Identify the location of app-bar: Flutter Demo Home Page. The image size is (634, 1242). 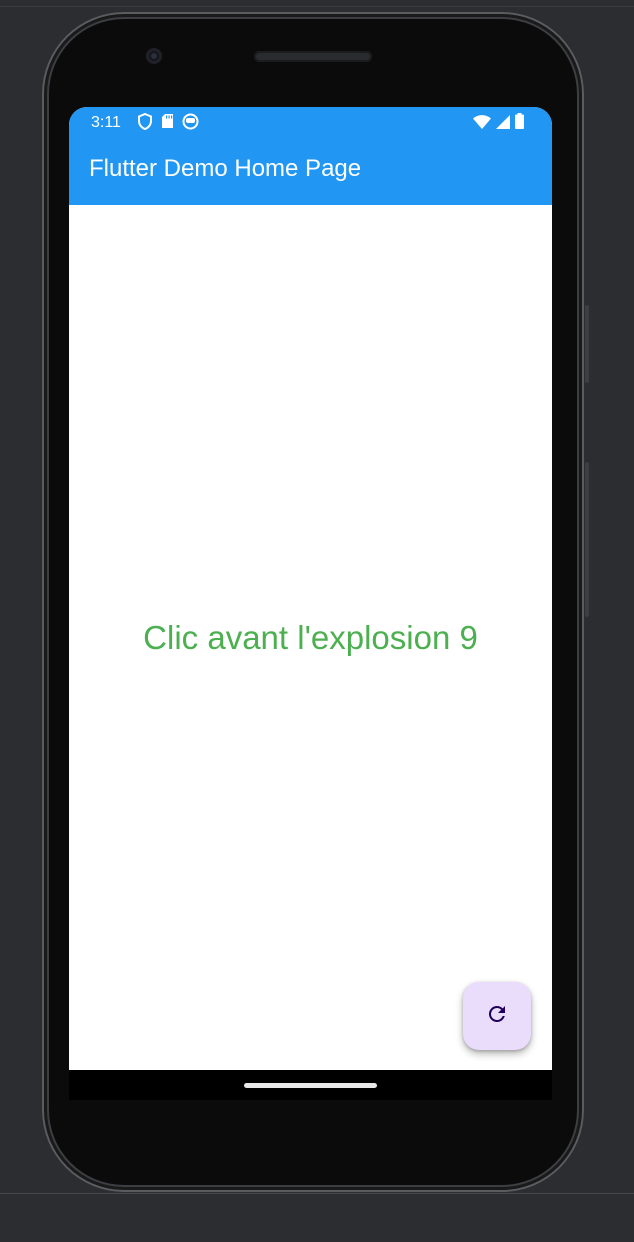
(310, 171).